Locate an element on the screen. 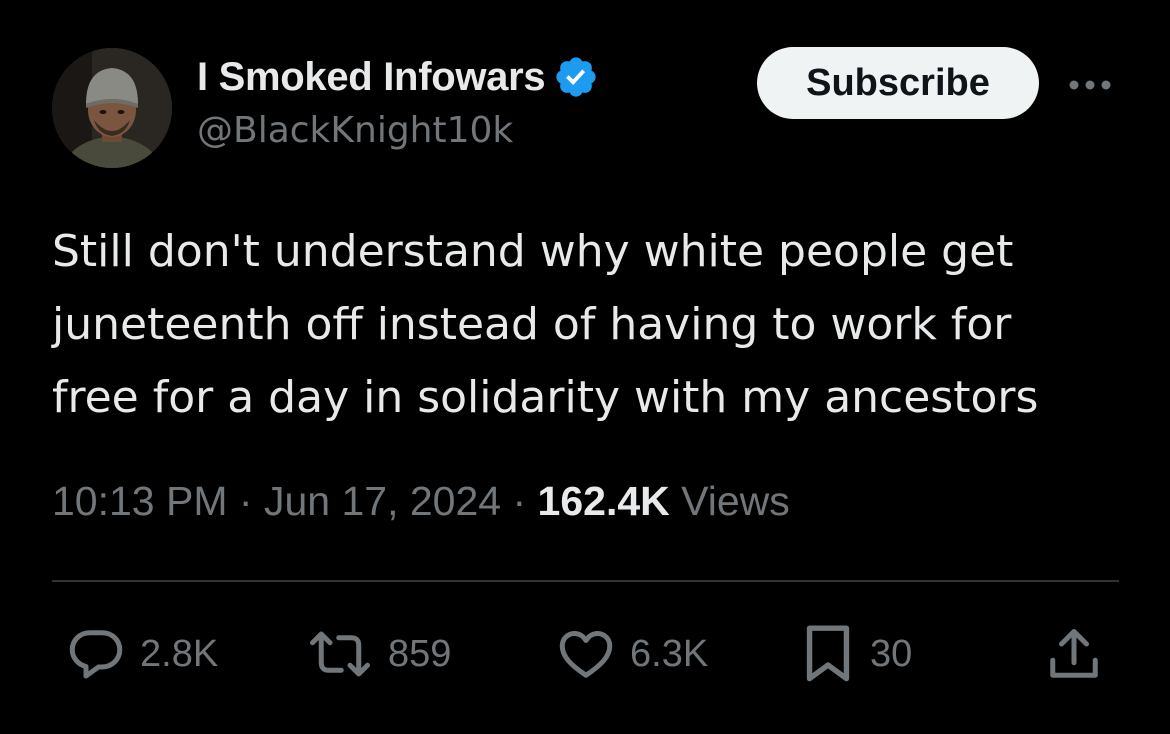 Image resolution: width=1170 pixels, height=734 pixels. tweet-time: 10:13 PM is located at coordinates (140, 501).